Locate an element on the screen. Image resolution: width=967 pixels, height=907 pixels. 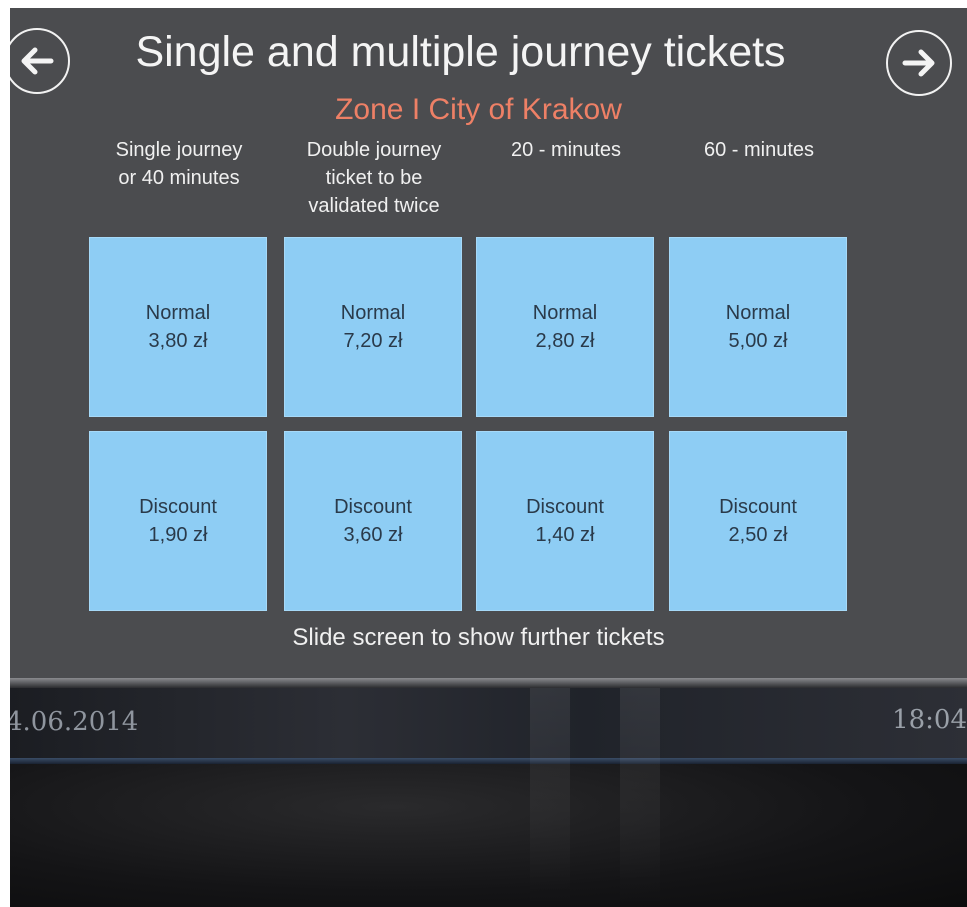
fare-price: 1,40 zł is located at coordinates (565, 535).